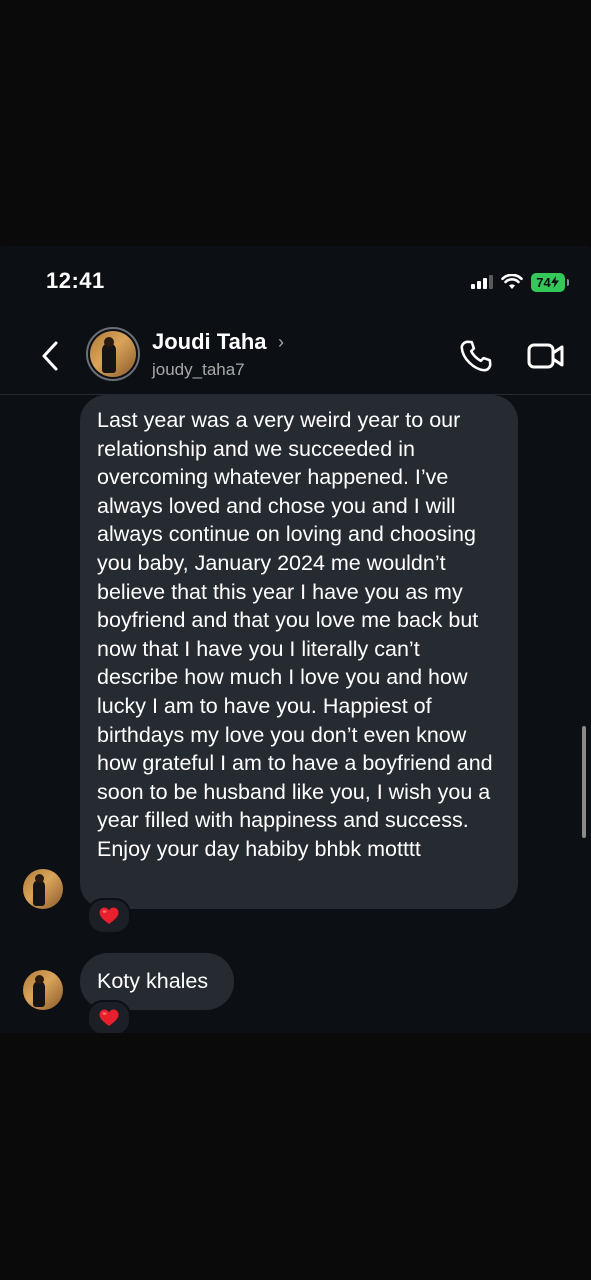 The width and height of the screenshot is (591, 1280). What do you see at coordinates (281, 342) in the screenshot?
I see `chevron-right-icon: ›` at bounding box center [281, 342].